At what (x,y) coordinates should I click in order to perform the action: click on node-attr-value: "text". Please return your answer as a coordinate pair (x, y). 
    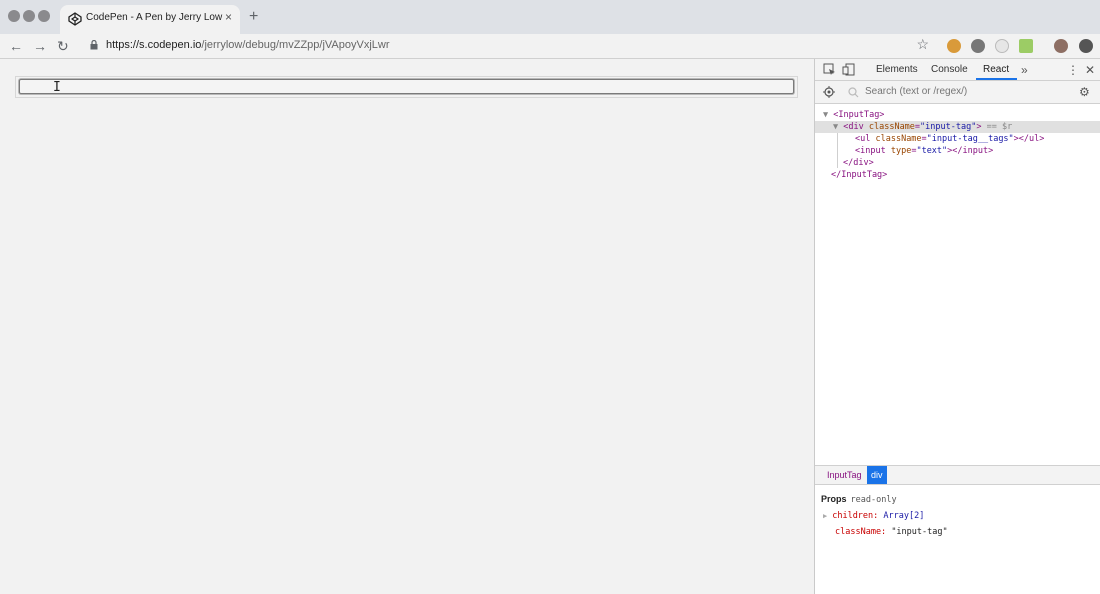
    Looking at the image, I should click on (932, 151).